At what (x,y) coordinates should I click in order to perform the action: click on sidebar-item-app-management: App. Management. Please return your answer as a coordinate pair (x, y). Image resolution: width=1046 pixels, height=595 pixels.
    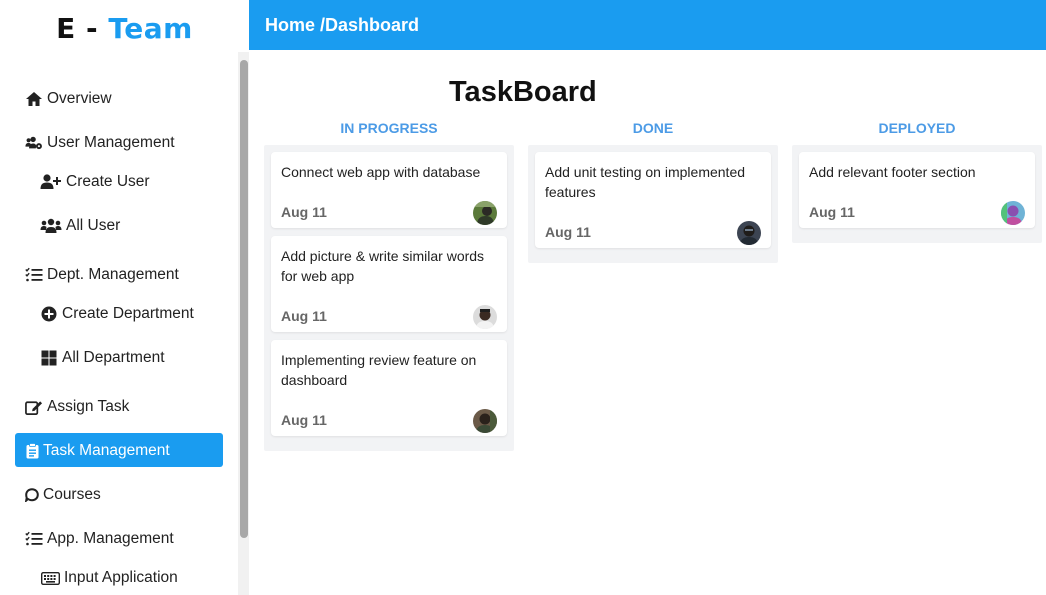
    Looking at the image, I should click on (99, 539).